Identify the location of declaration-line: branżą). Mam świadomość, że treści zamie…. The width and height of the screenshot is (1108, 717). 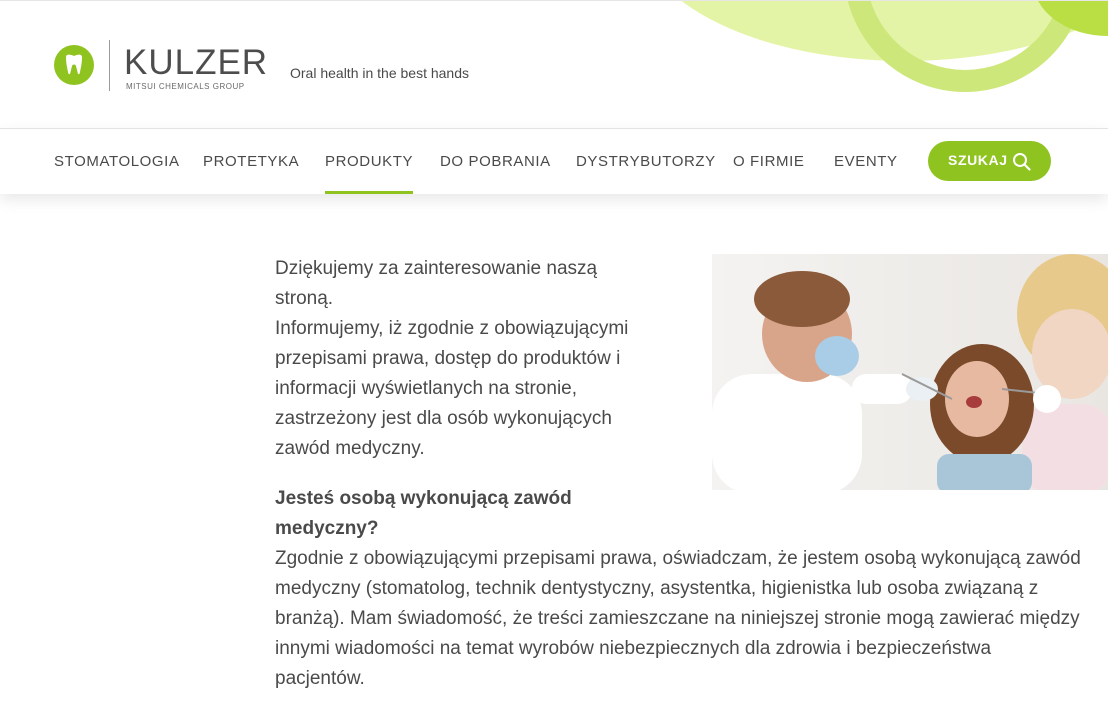
(677, 618).